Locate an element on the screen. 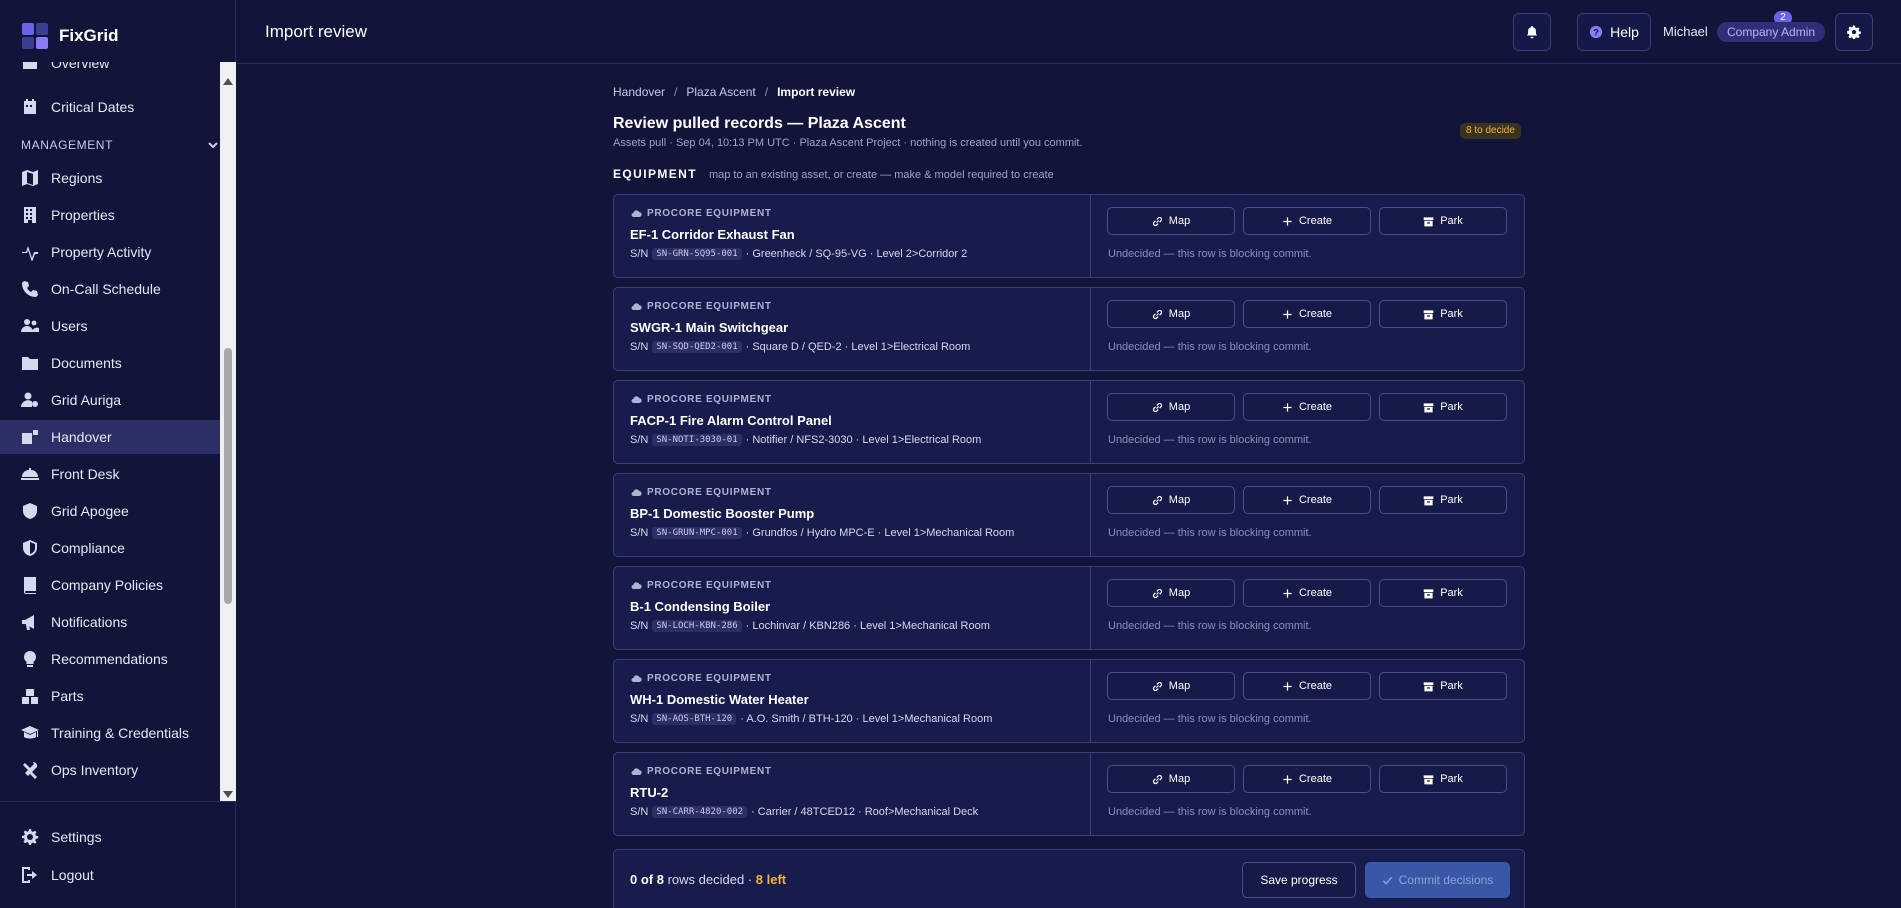  sidebar-scrollbar is located at coordinates (228, 431).